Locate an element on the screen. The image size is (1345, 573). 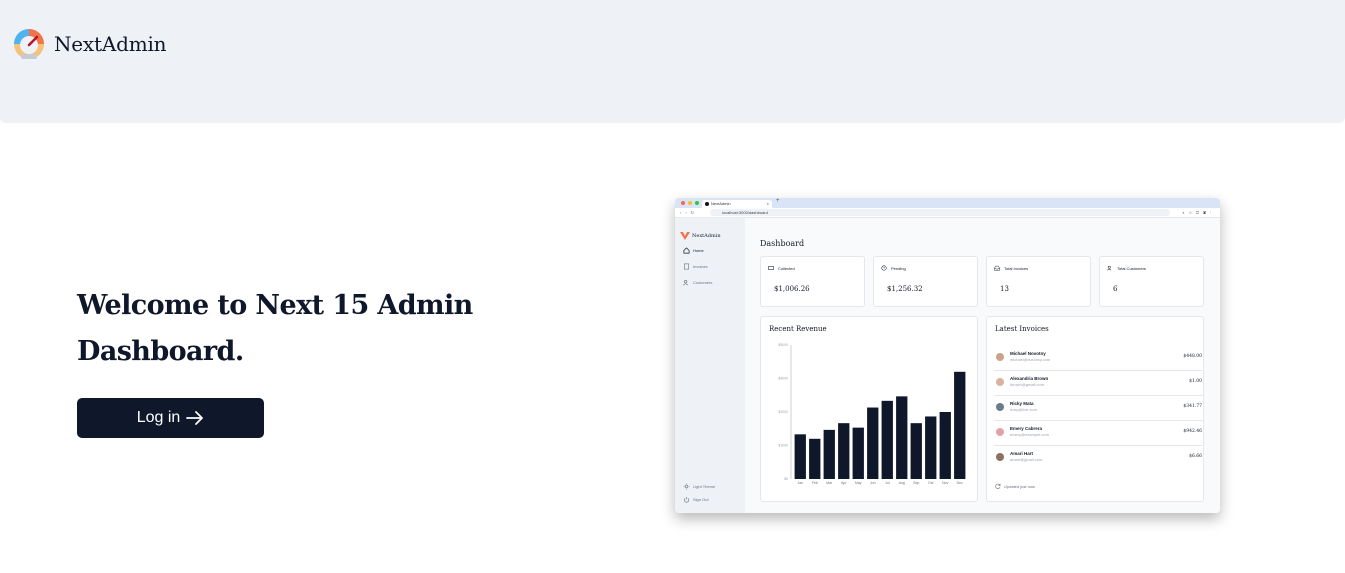
x-tick-label: Feb is located at coordinates (815, 483).